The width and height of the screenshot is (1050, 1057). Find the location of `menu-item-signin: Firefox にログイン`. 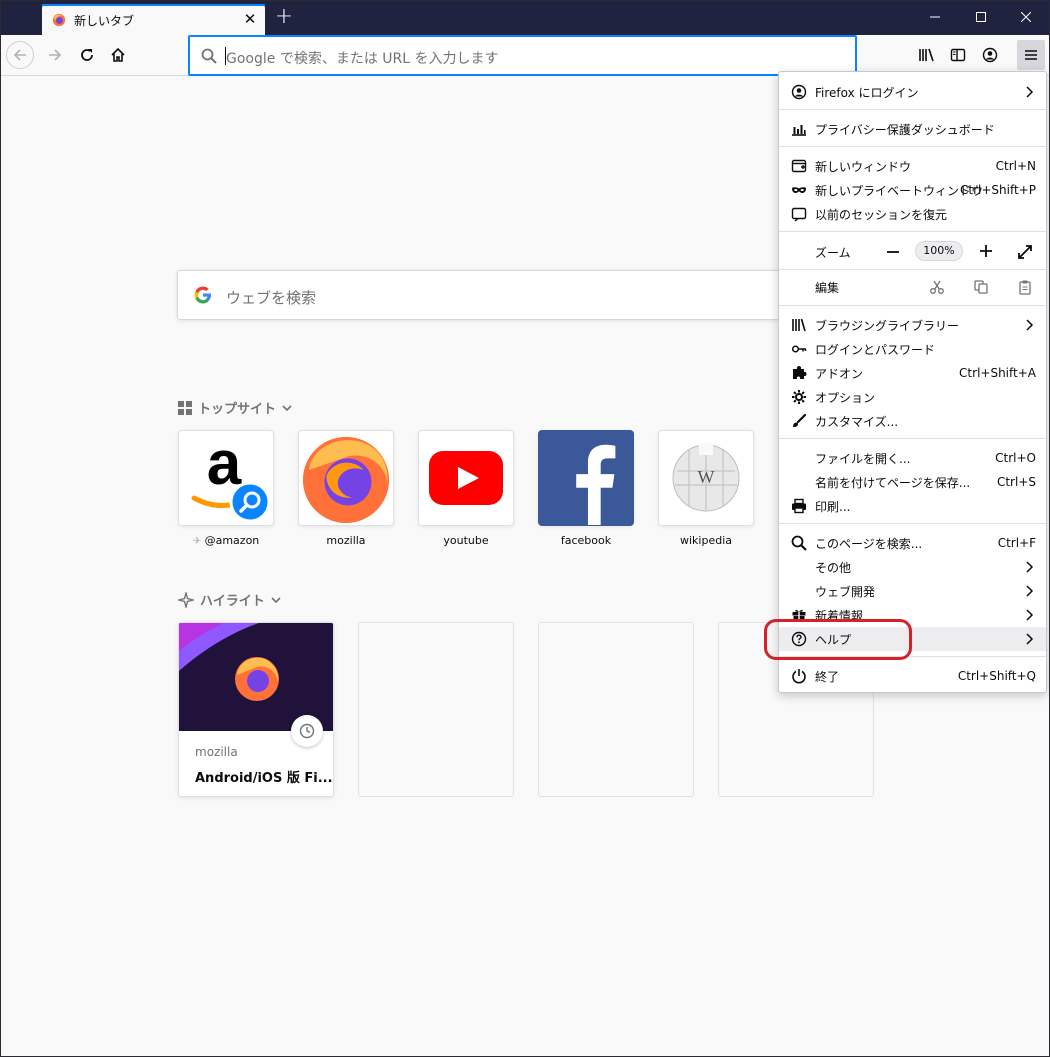

menu-item-signin: Firefox にログイン is located at coordinates (912, 92).